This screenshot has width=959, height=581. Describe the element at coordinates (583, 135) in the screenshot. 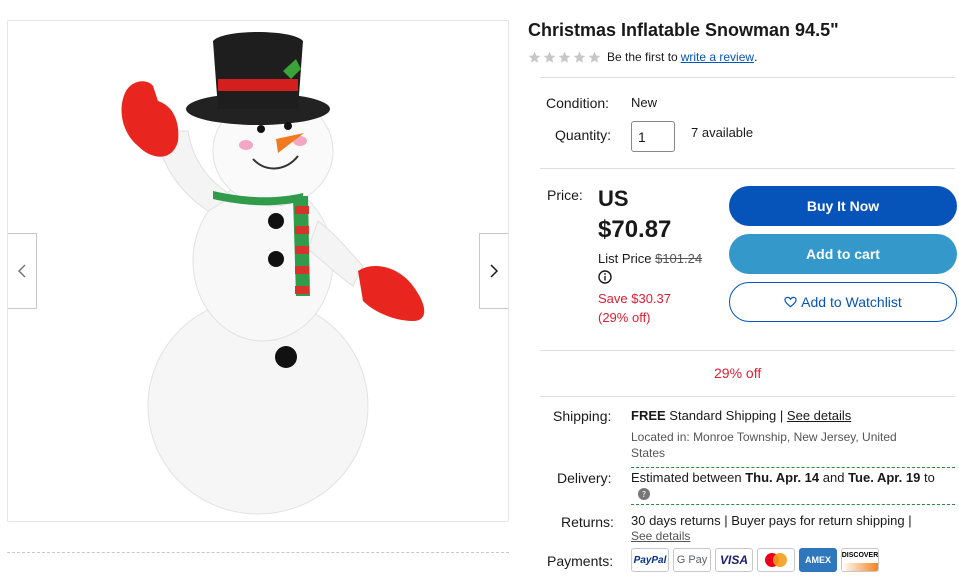

I see `quantity-label: Quantity:` at that location.